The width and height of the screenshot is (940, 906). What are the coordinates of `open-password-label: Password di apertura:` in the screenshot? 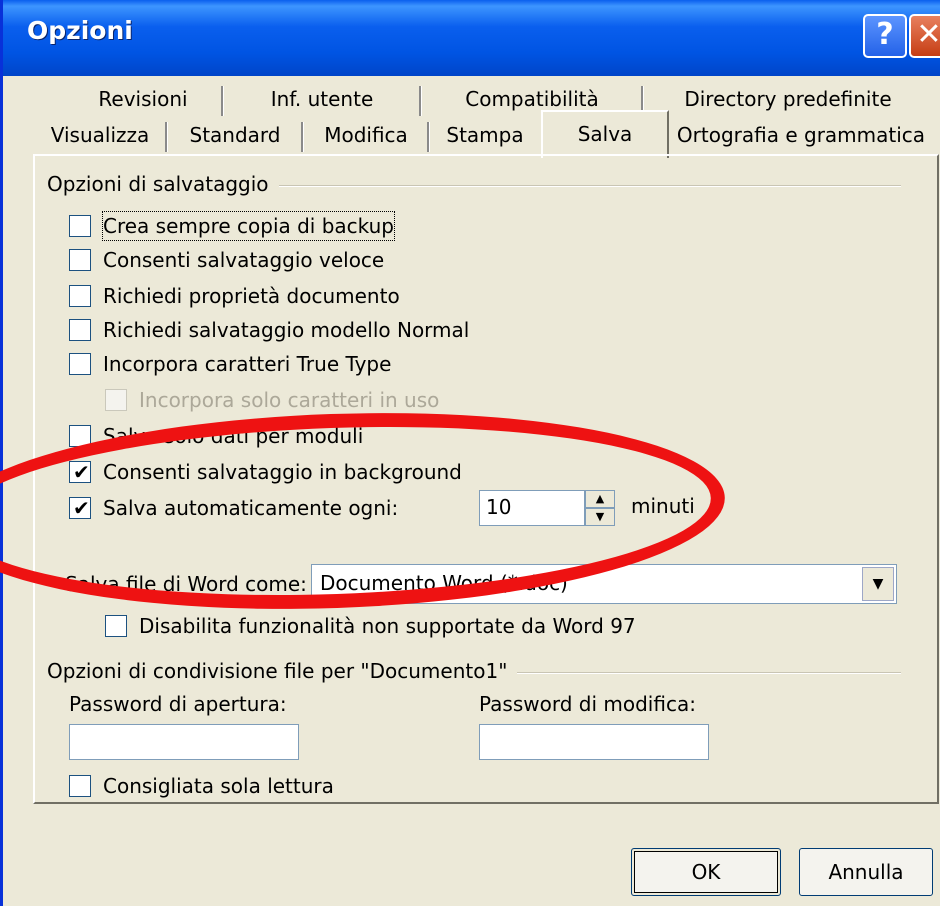 It's located at (178, 704).